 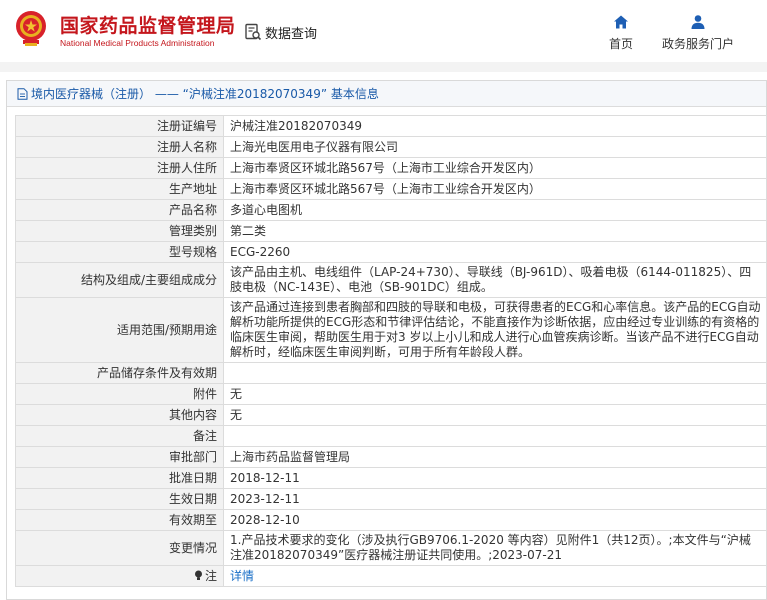 What do you see at coordinates (119, 189) in the screenshot?
I see `field-label: 生产地址` at bounding box center [119, 189].